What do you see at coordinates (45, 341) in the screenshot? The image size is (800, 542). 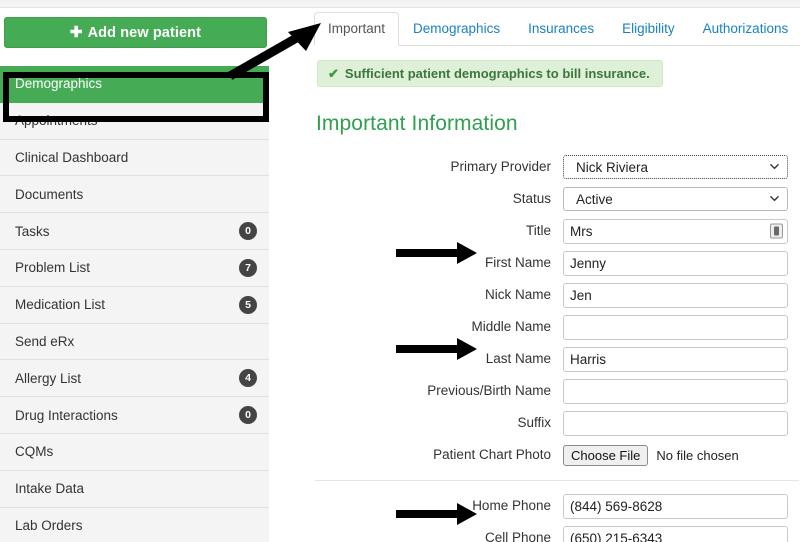 I see `sidebar-item-label: Send eRx` at bounding box center [45, 341].